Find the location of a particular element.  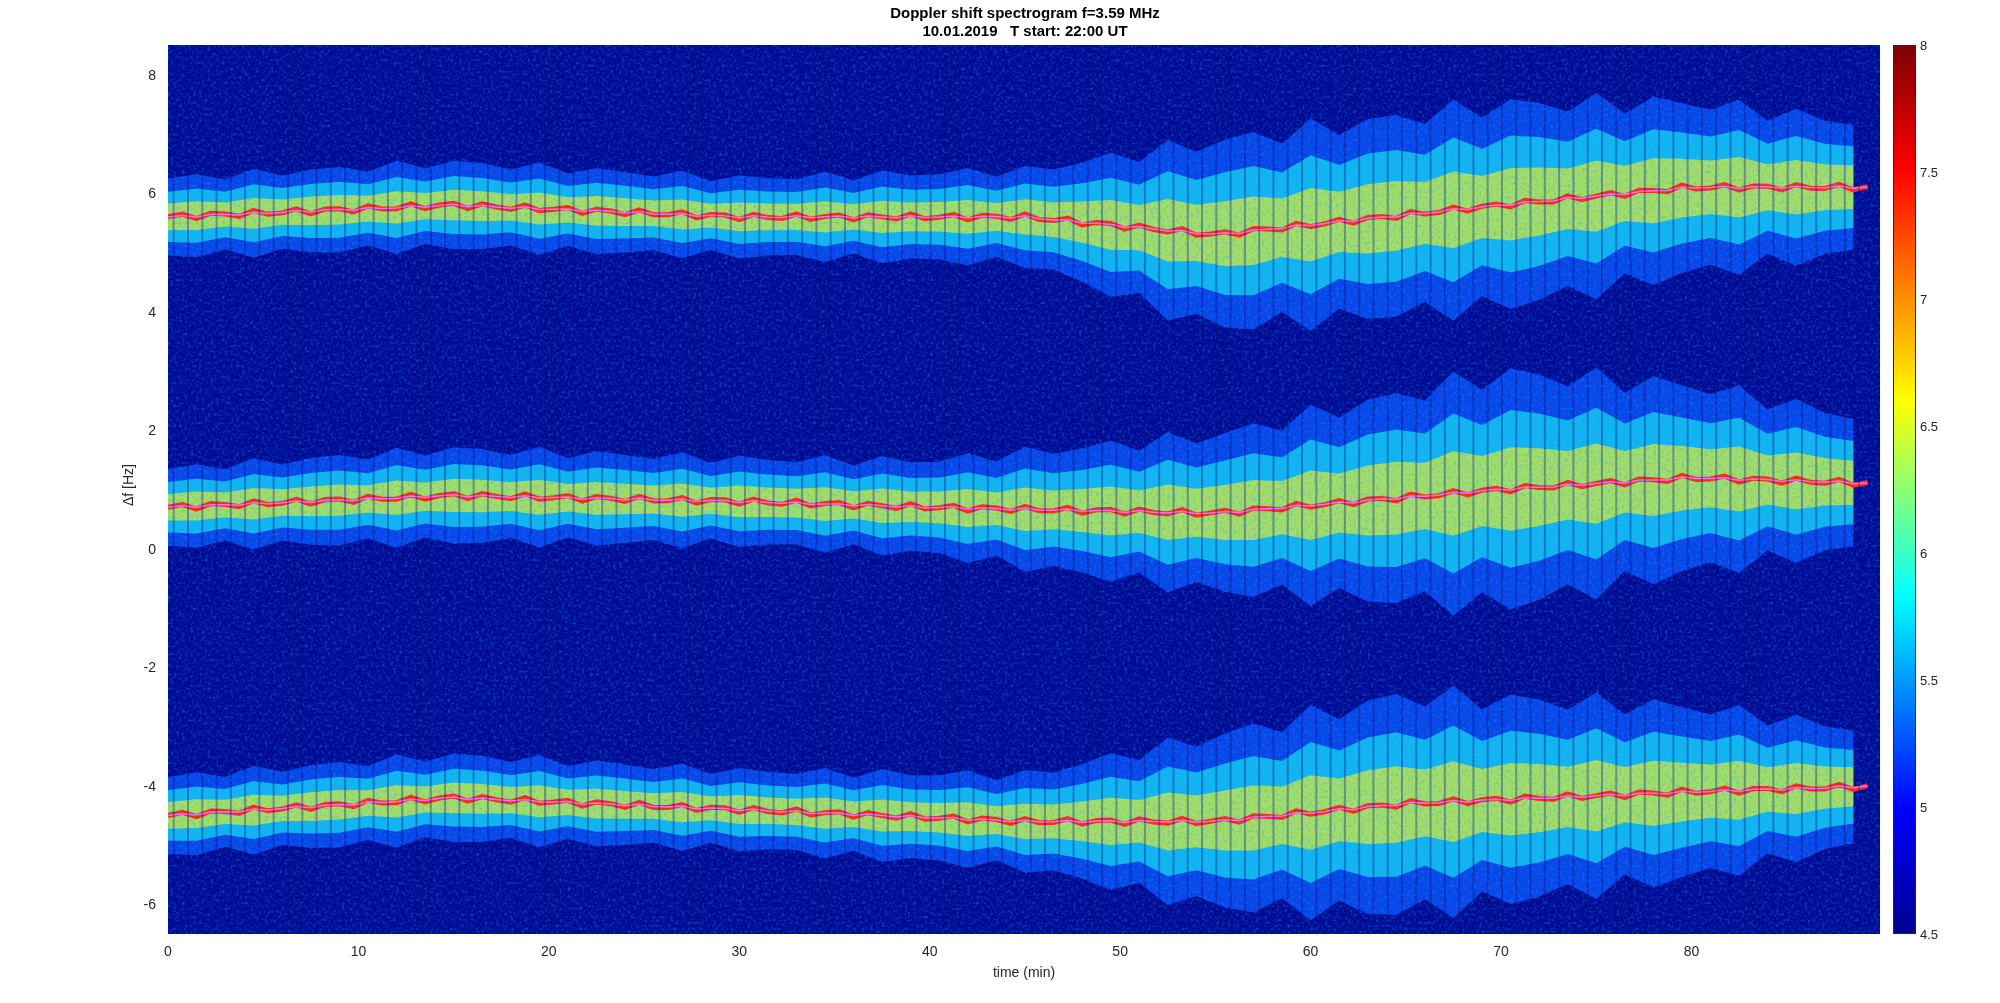

x-tick-label: 70 is located at coordinates (1501, 951).